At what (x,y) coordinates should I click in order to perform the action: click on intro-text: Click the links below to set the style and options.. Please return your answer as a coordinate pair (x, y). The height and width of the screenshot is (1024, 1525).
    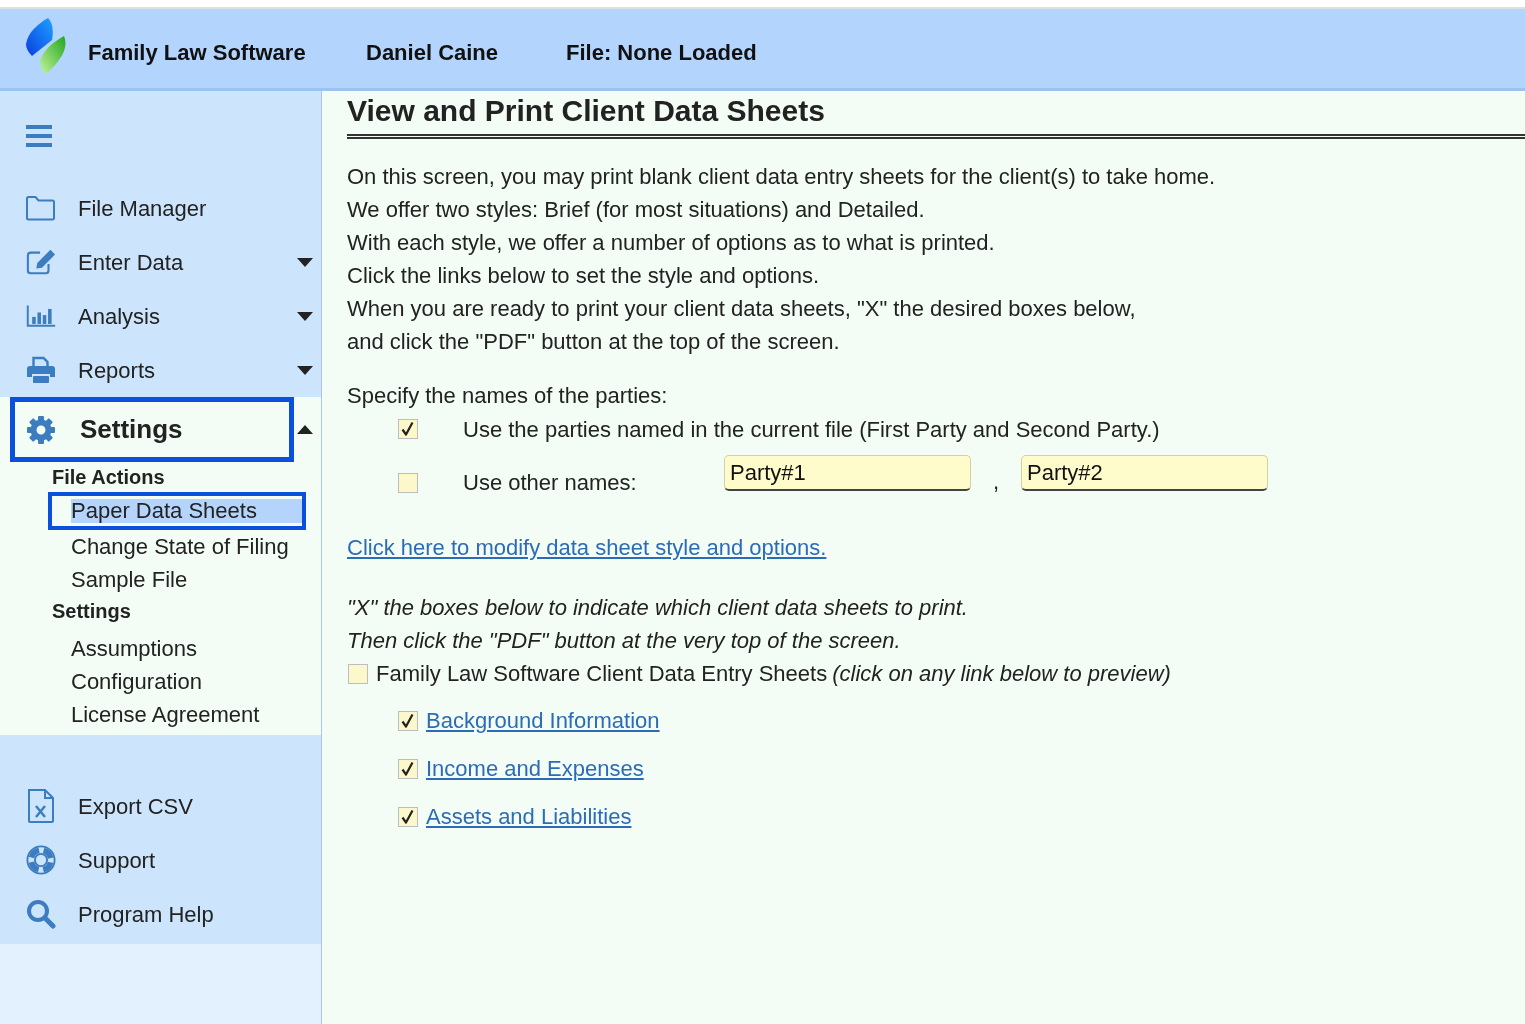
    Looking at the image, I should click on (583, 276).